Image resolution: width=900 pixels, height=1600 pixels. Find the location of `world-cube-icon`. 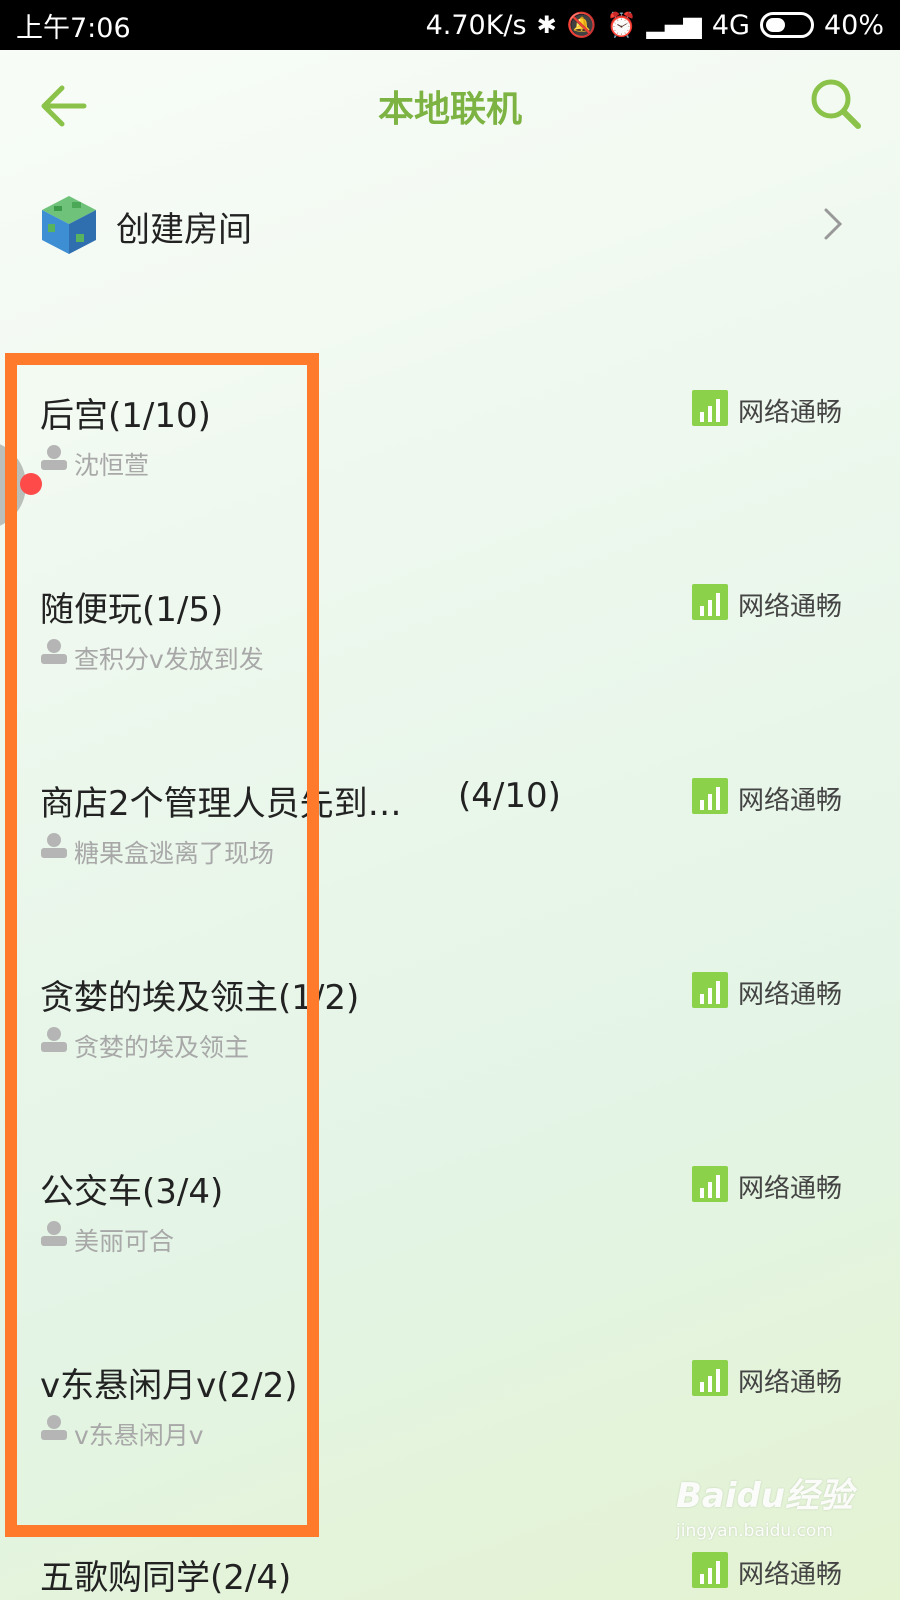

world-cube-icon is located at coordinates (69, 225).